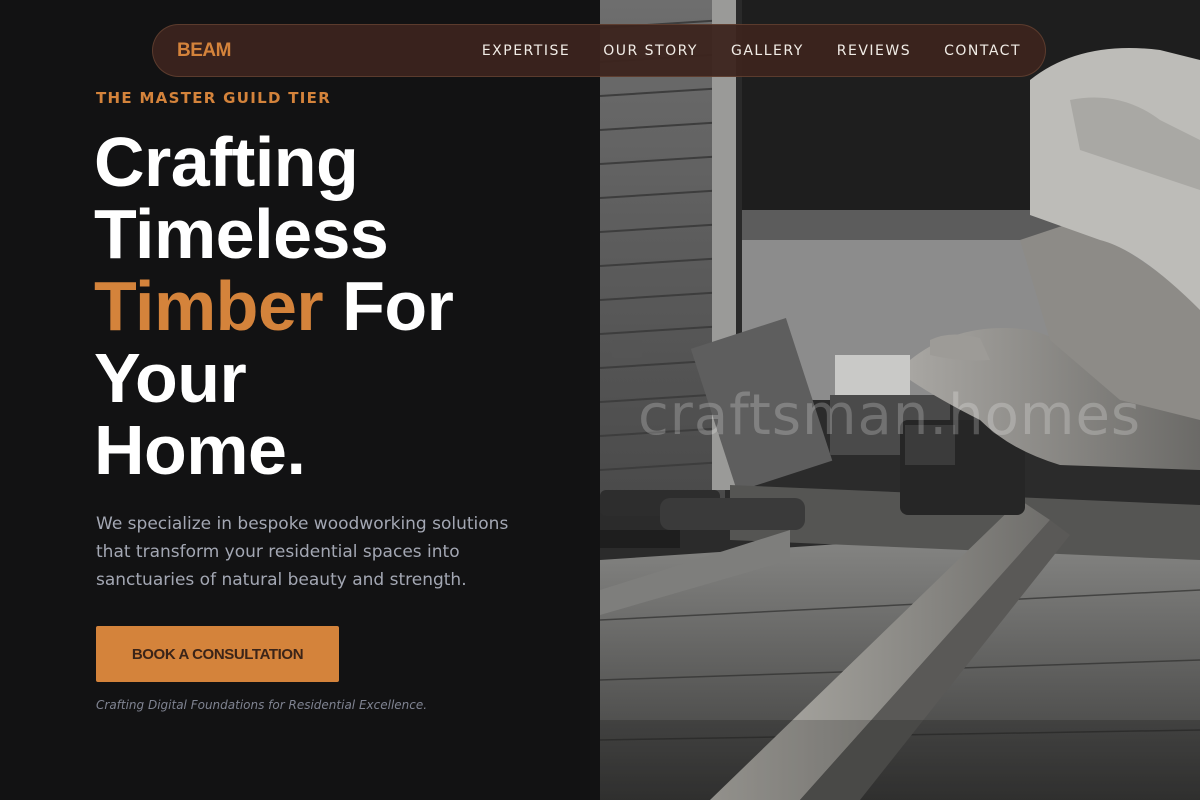 The width and height of the screenshot is (1200, 800). What do you see at coordinates (767, 51) in the screenshot?
I see `nav-item-gallery: GALLERY` at bounding box center [767, 51].